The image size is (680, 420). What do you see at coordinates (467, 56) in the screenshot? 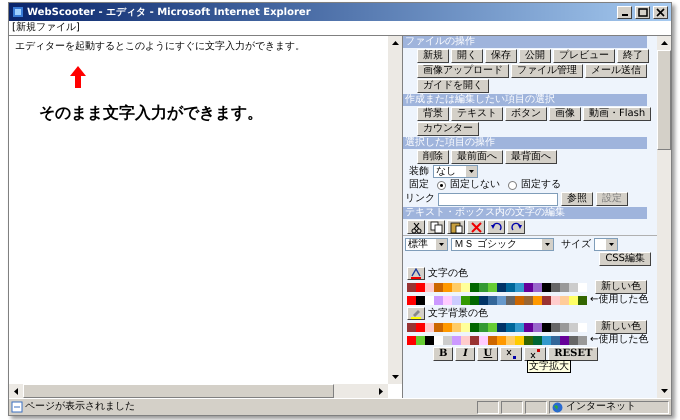
I see `button: 開く` at bounding box center [467, 56].